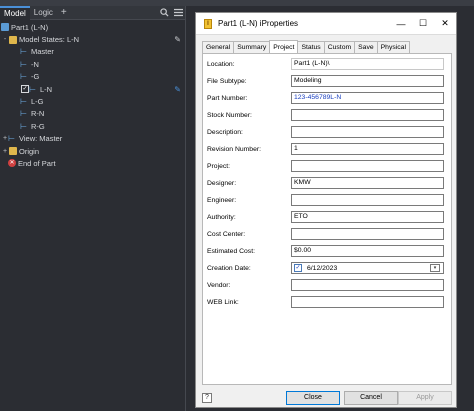 Image resolution: width=474 pixels, height=411 pixels. What do you see at coordinates (222, 200) in the screenshot?
I see `field-label: Engineer:` at bounding box center [222, 200].